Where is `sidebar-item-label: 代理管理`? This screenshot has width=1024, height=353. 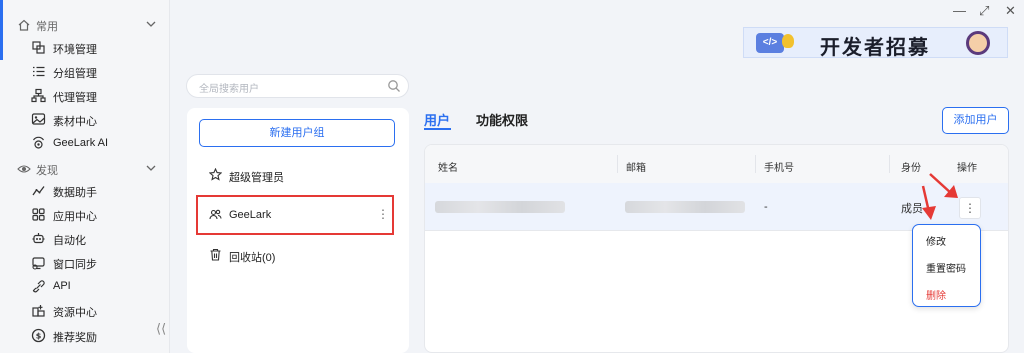
sidebar-item-label: 代理管理 is located at coordinates (75, 98).